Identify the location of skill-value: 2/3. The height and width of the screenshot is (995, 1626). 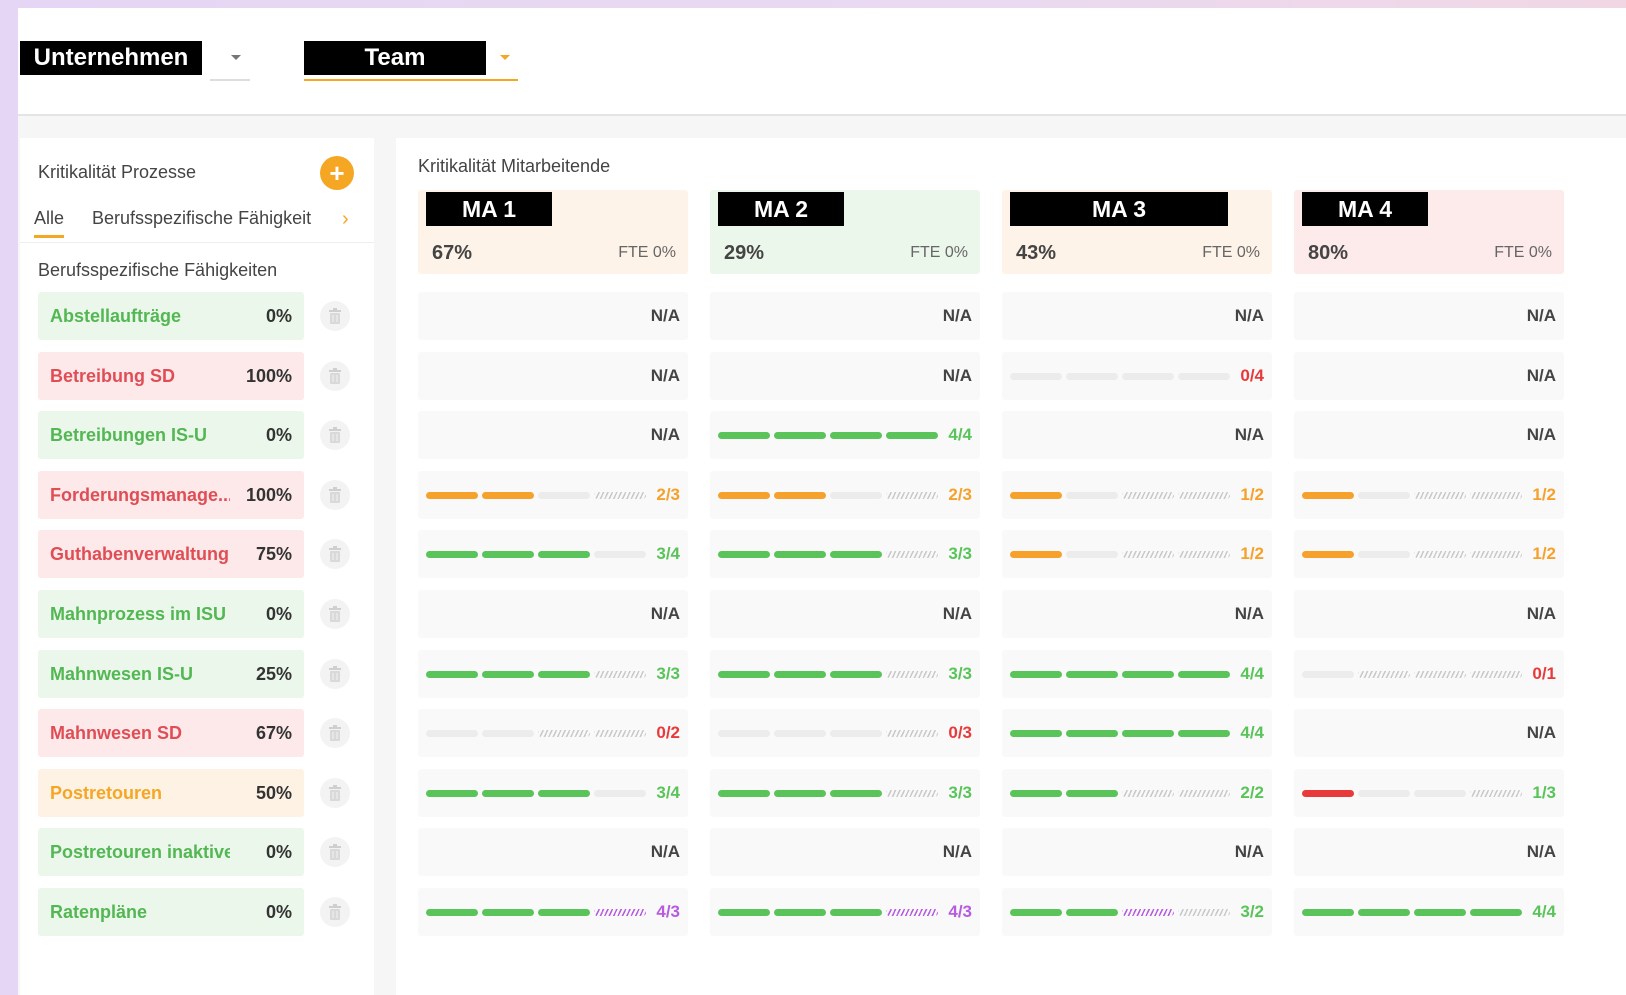
(960, 494).